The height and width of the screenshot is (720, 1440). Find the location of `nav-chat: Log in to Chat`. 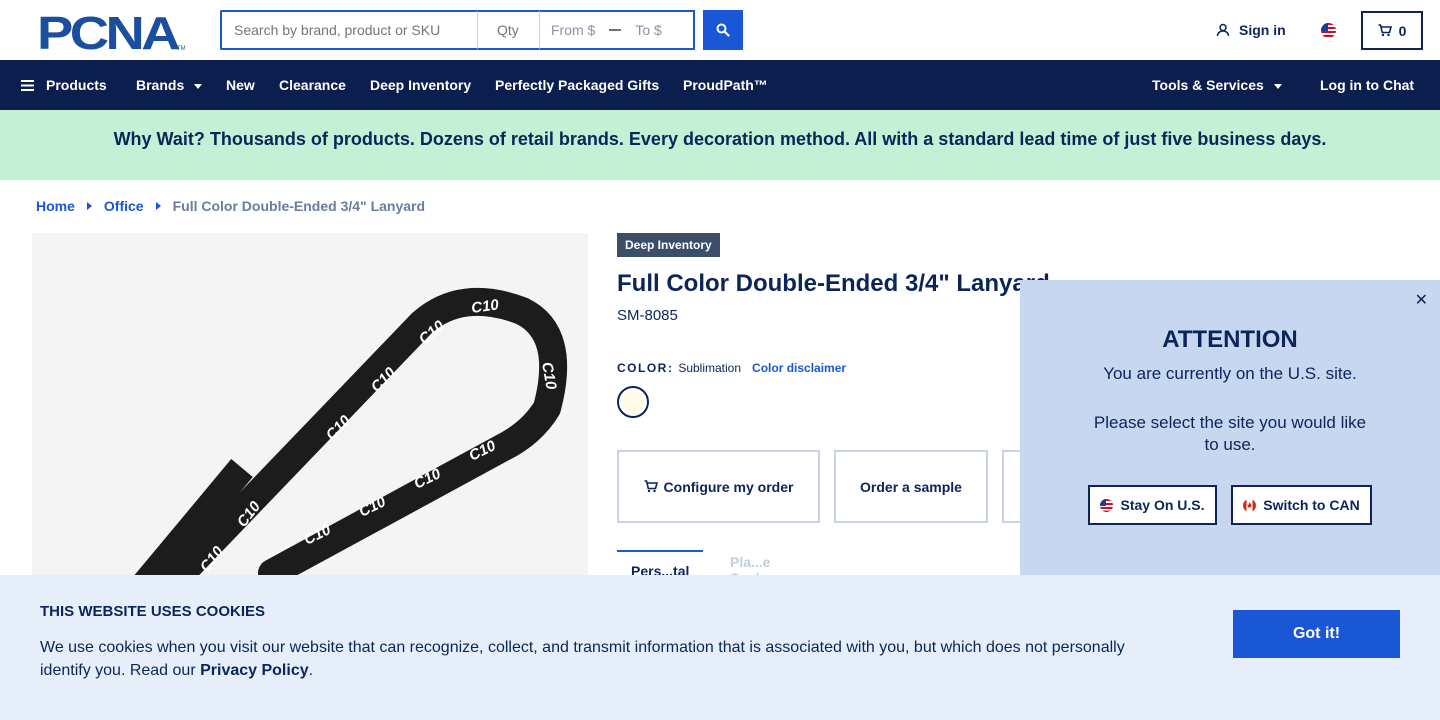

nav-chat: Log in to Chat is located at coordinates (1367, 85).